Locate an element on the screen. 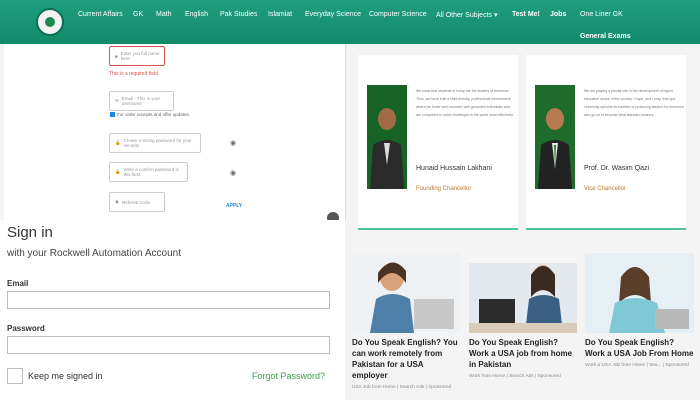 The image size is (700, 400). confirm-password-field: 🔒 Write a confirm password in this field is located at coordinates (148, 172).